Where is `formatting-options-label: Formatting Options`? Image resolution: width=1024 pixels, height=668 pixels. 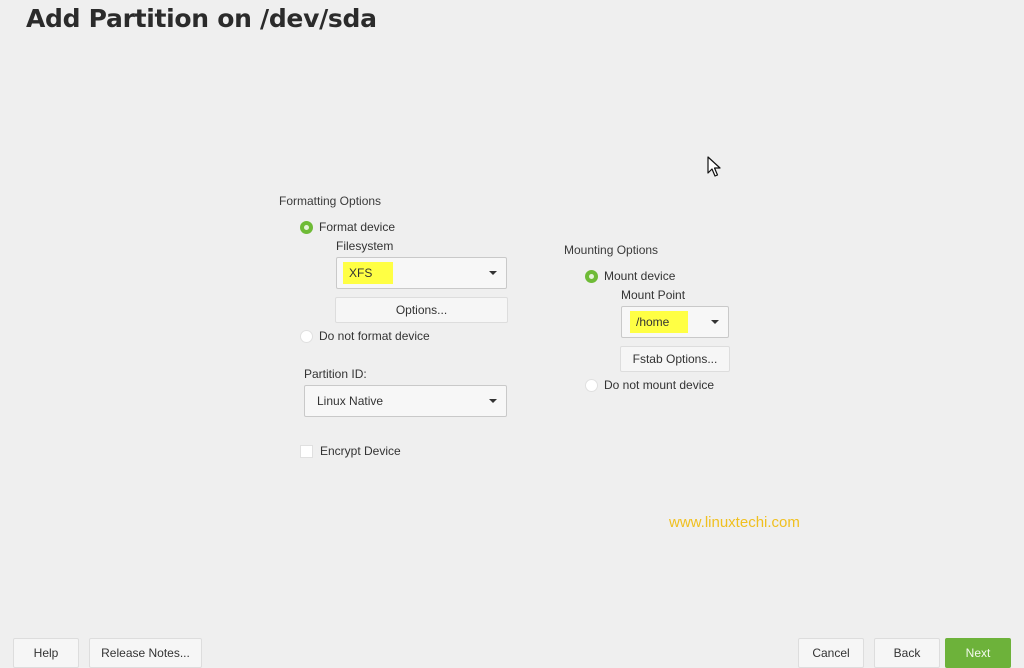
formatting-options-label: Formatting Options is located at coordinates (330, 201).